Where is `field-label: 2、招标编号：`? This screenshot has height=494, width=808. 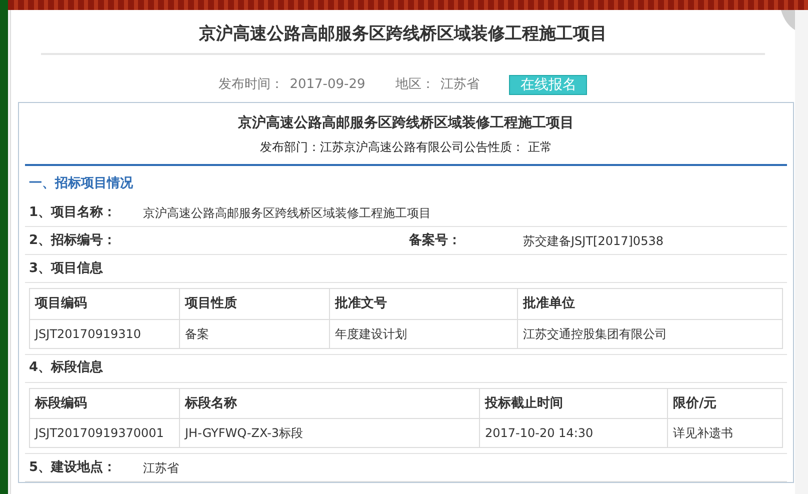
field-label: 2、招标编号： is located at coordinates (73, 241).